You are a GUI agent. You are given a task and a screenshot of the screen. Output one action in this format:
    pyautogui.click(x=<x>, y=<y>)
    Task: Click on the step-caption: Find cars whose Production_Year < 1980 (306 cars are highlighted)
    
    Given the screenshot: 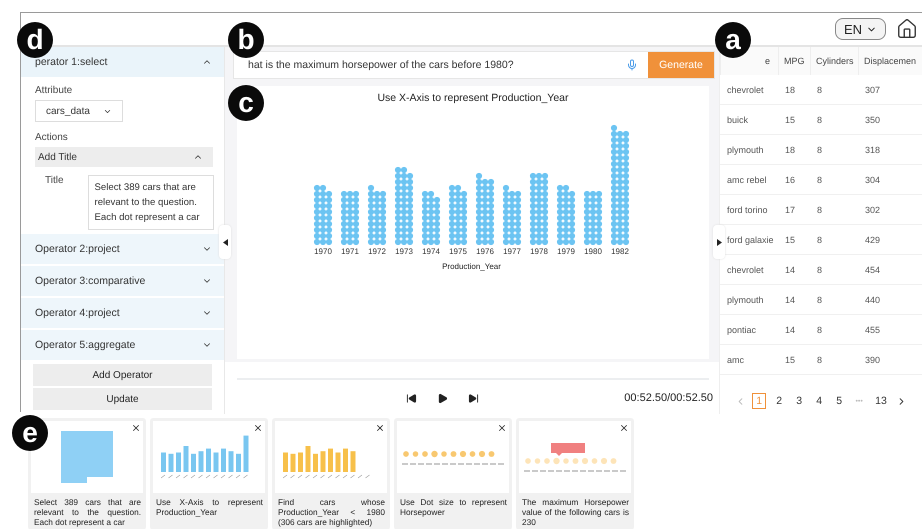 What is the action you would take?
    pyautogui.click(x=331, y=511)
    